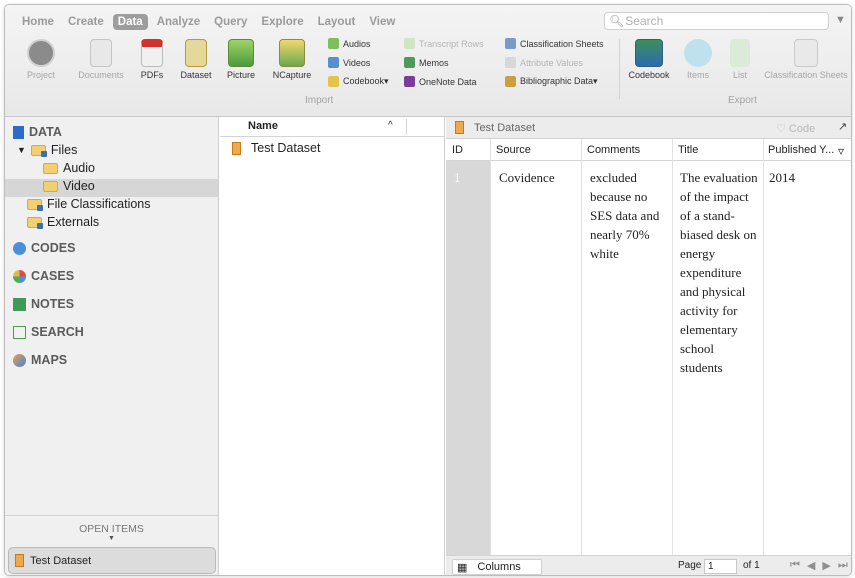 The width and height of the screenshot is (855, 578). I want to click on name-column-header: Name, so click(263, 126).